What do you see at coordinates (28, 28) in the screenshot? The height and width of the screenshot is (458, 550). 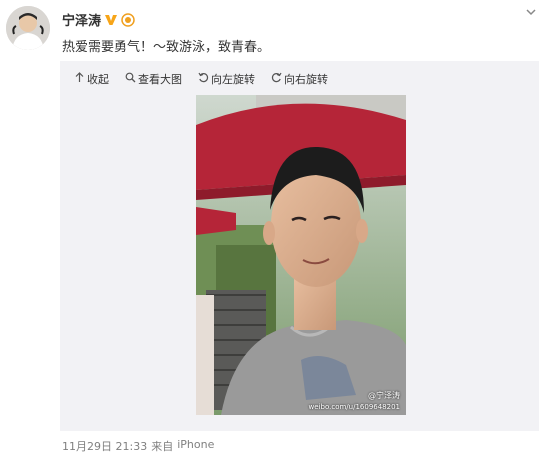 I see `avatar` at bounding box center [28, 28].